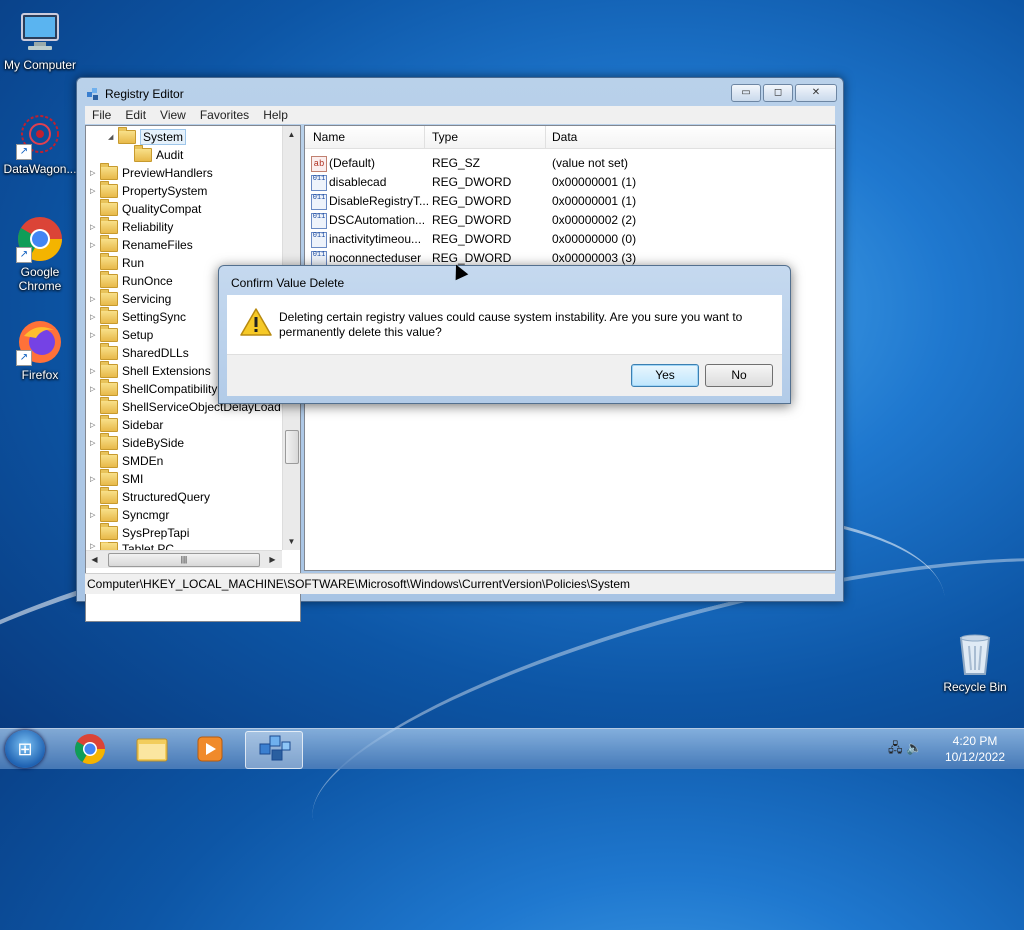  I want to click on tree-item: ▷ PreviewHandlers, so click(151, 172).